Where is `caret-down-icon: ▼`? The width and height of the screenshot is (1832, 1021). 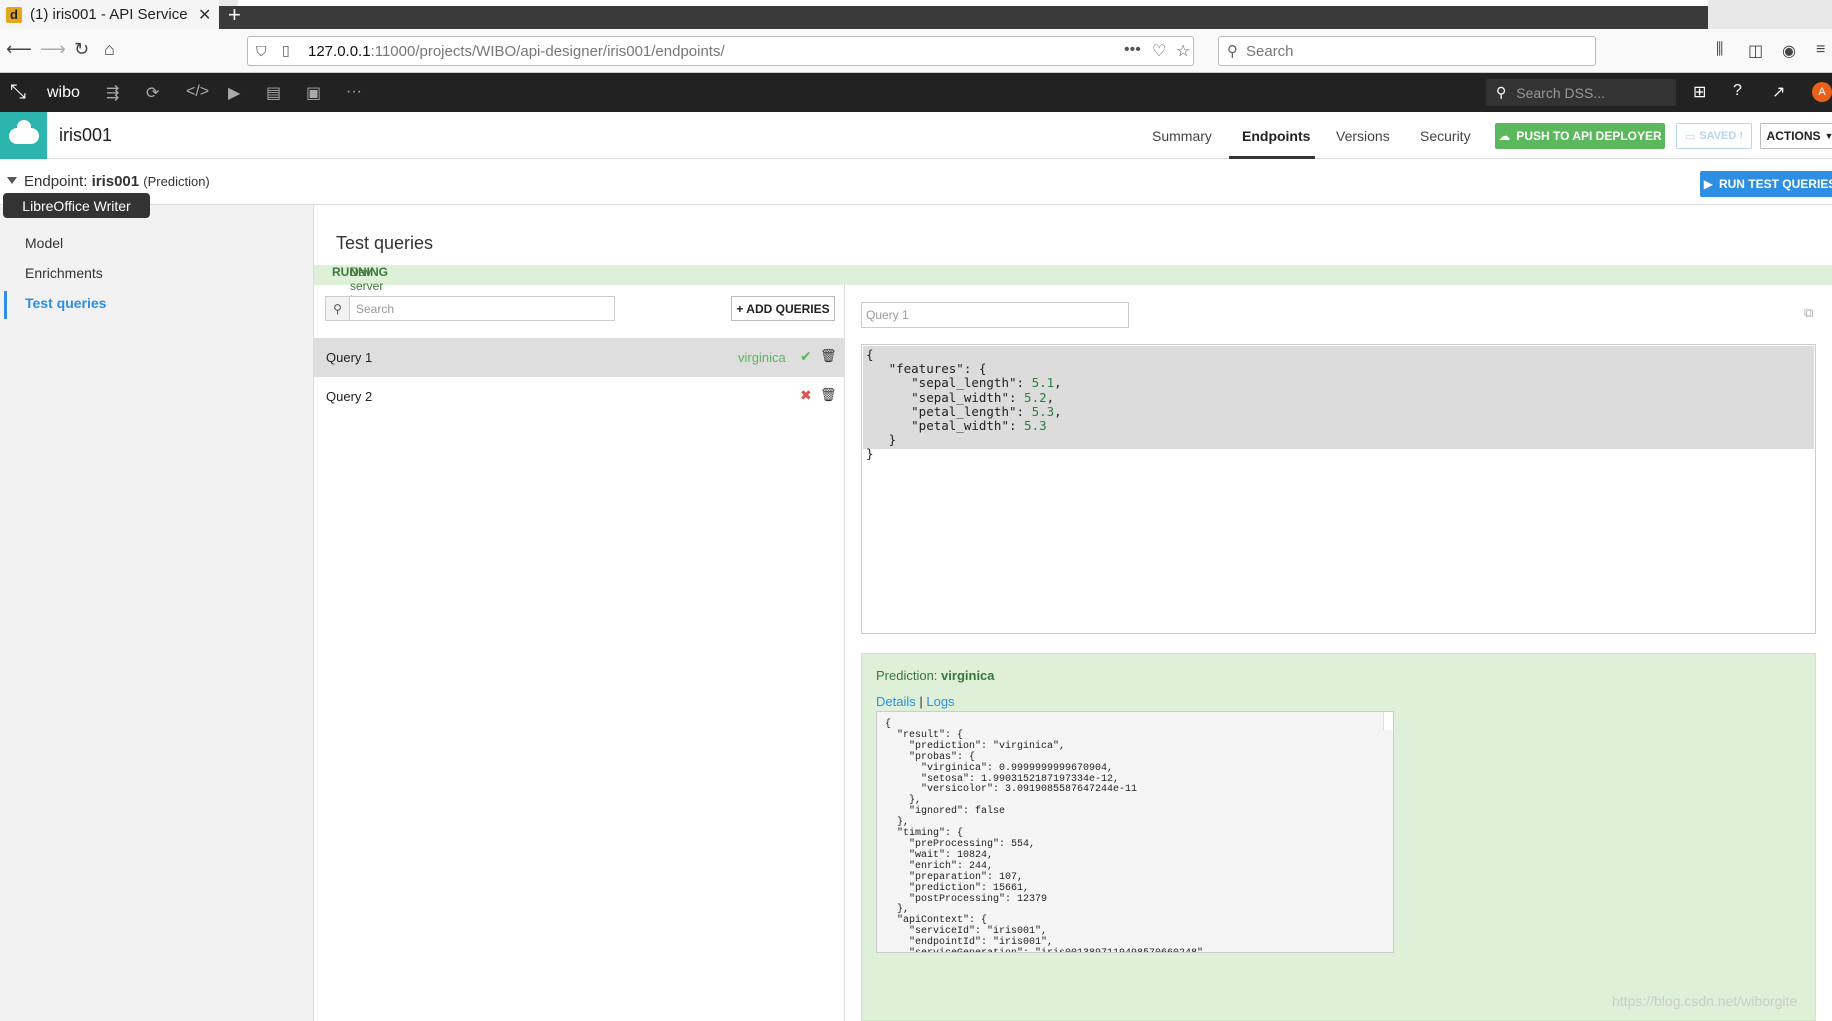 caret-down-icon: ▼ is located at coordinates (1828, 136).